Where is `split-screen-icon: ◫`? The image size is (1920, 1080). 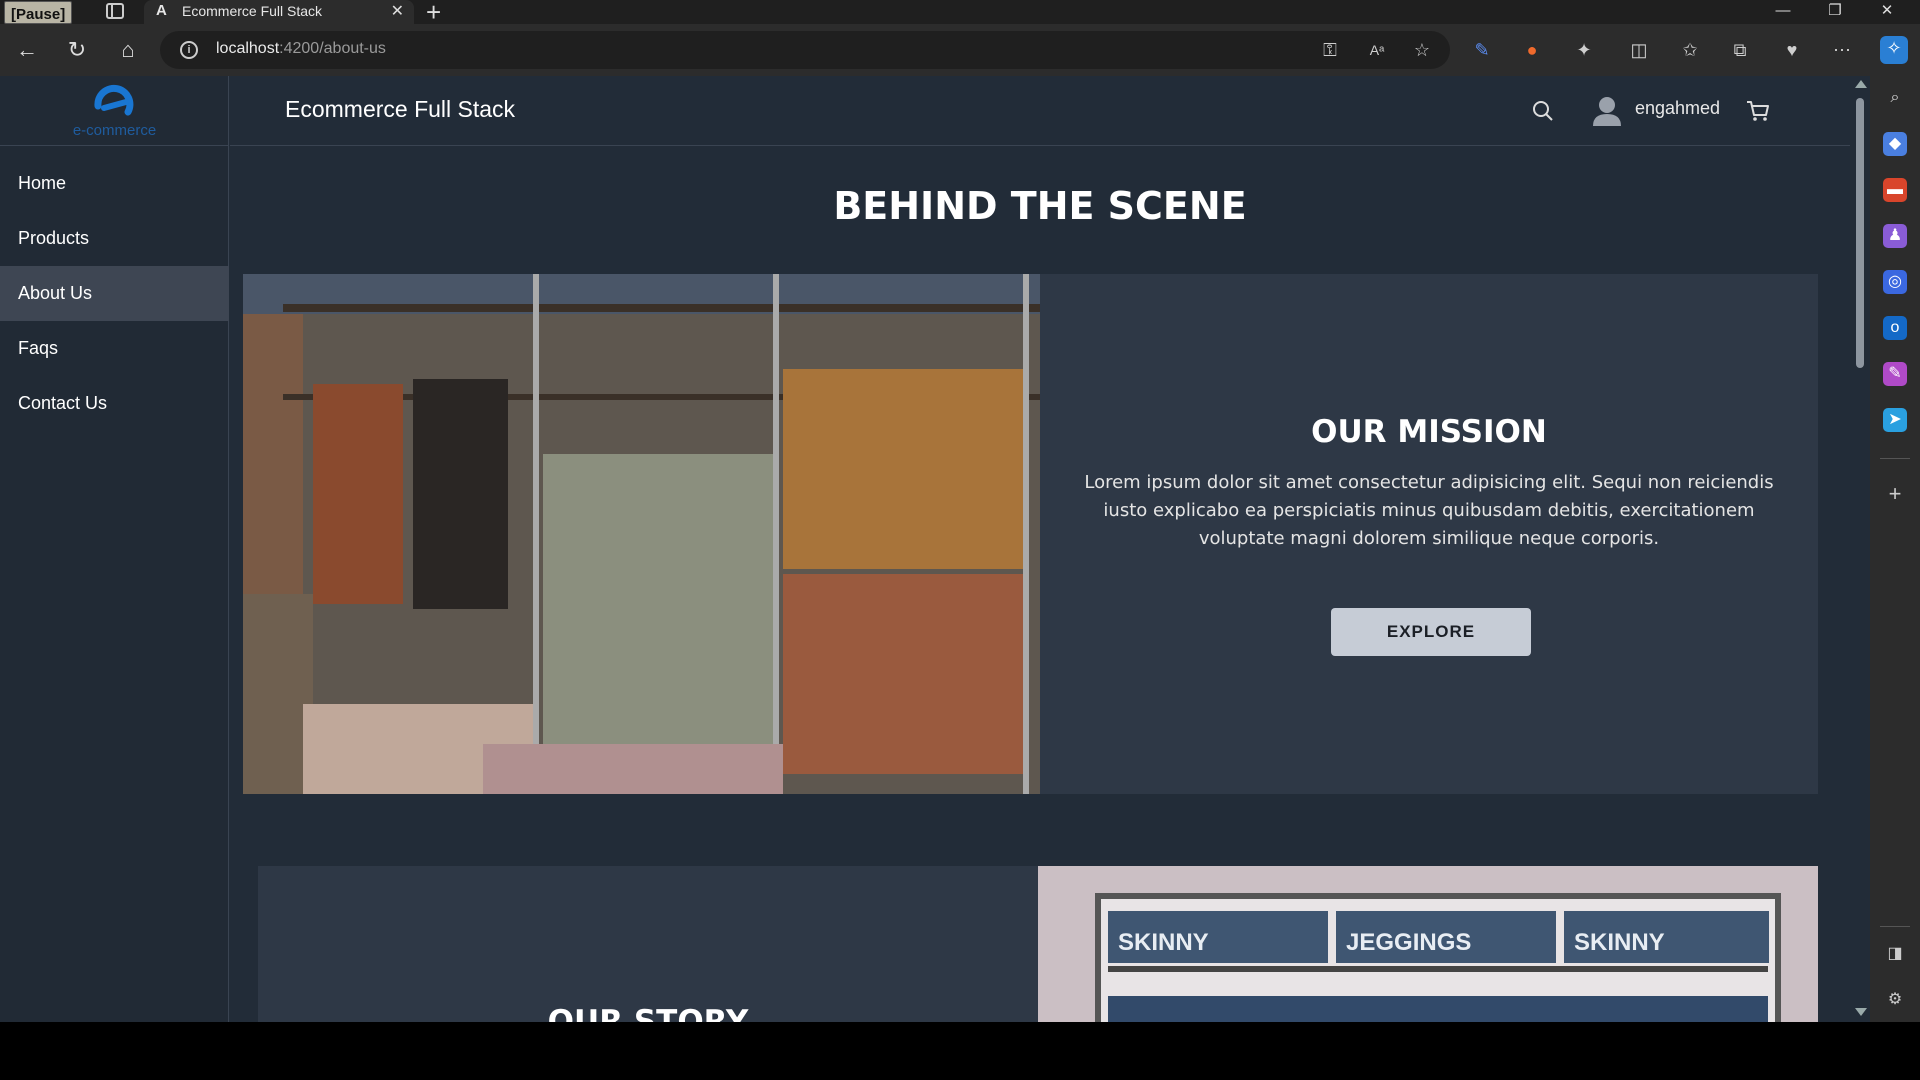 split-screen-icon: ◫ is located at coordinates (1639, 50).